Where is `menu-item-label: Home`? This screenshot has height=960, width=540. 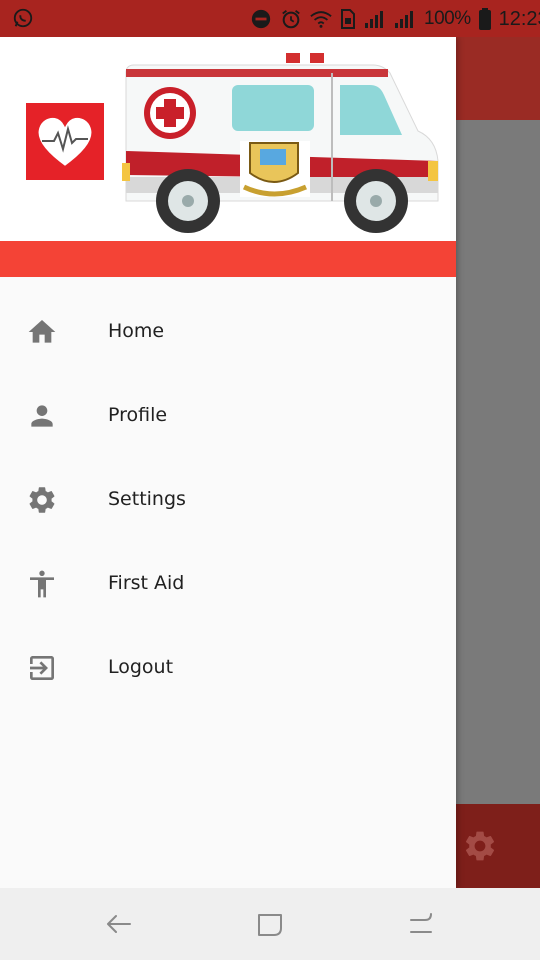
menu-item-label: Home is located at coordinates (136, 331).